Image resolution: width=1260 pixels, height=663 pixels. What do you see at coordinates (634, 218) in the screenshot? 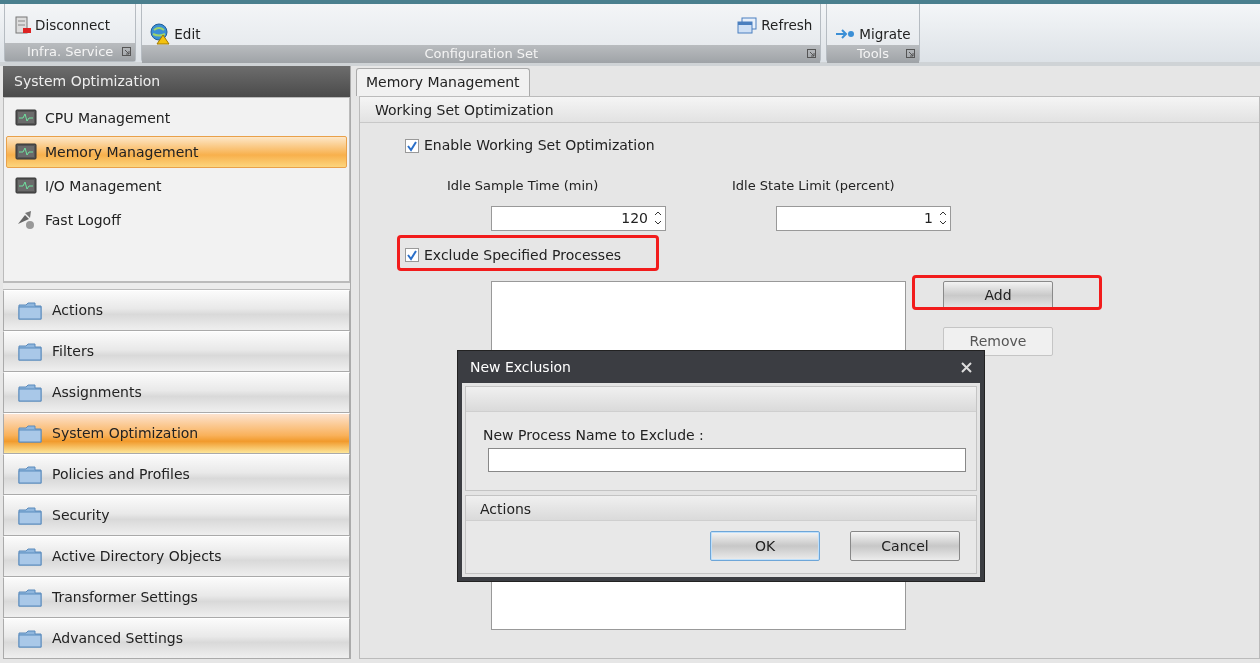
I see `spinner-value: 120` at bounding box center [634, 218].